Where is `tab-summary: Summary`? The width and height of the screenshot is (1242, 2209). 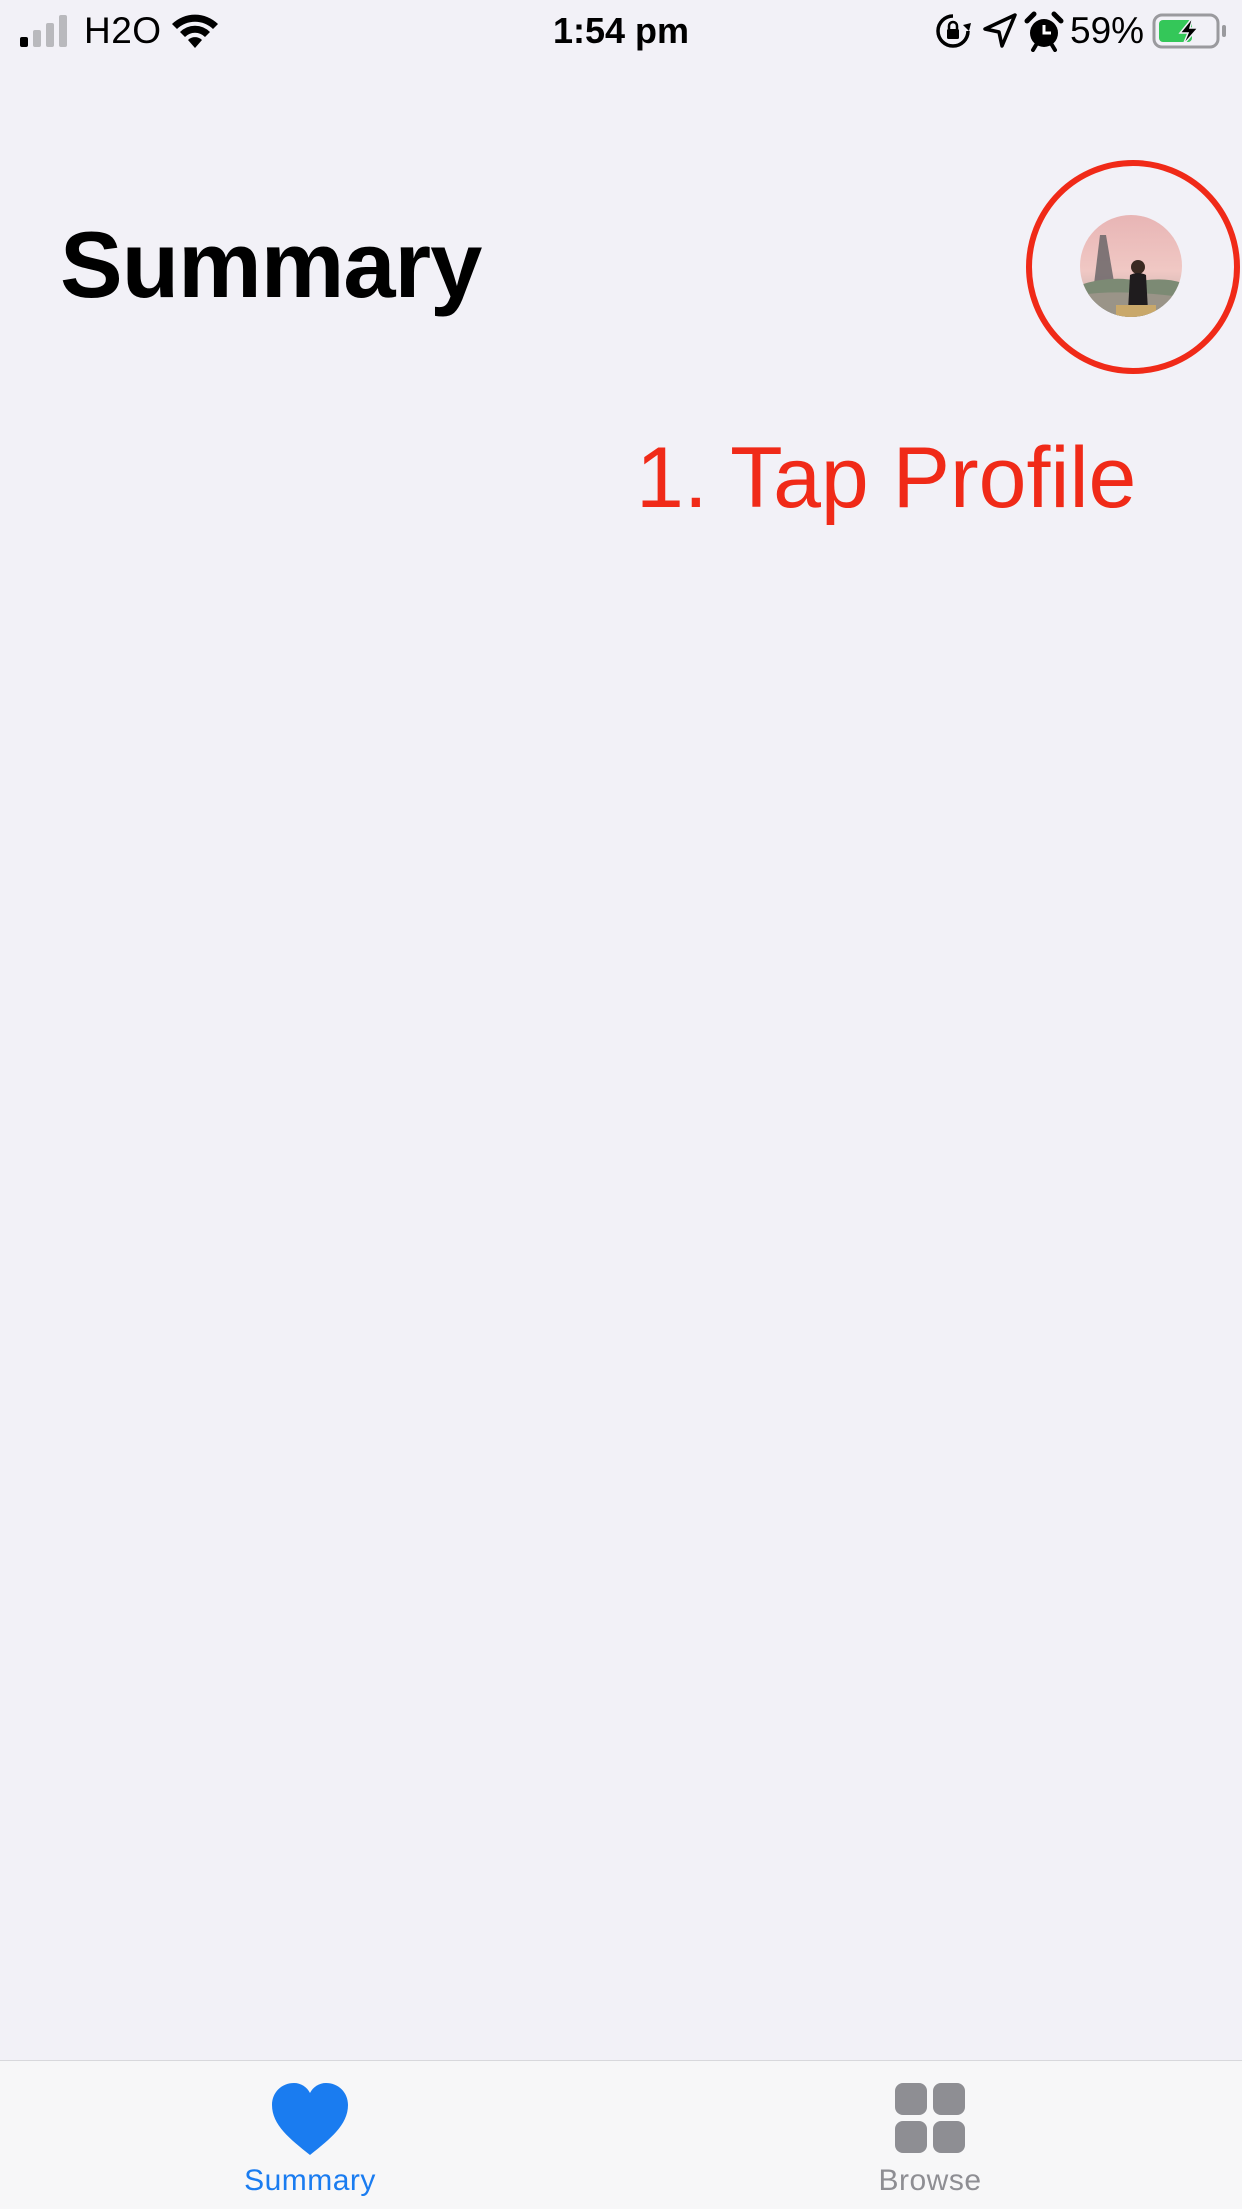 tab-summary: Summary is located at coordinates (310, 2135).